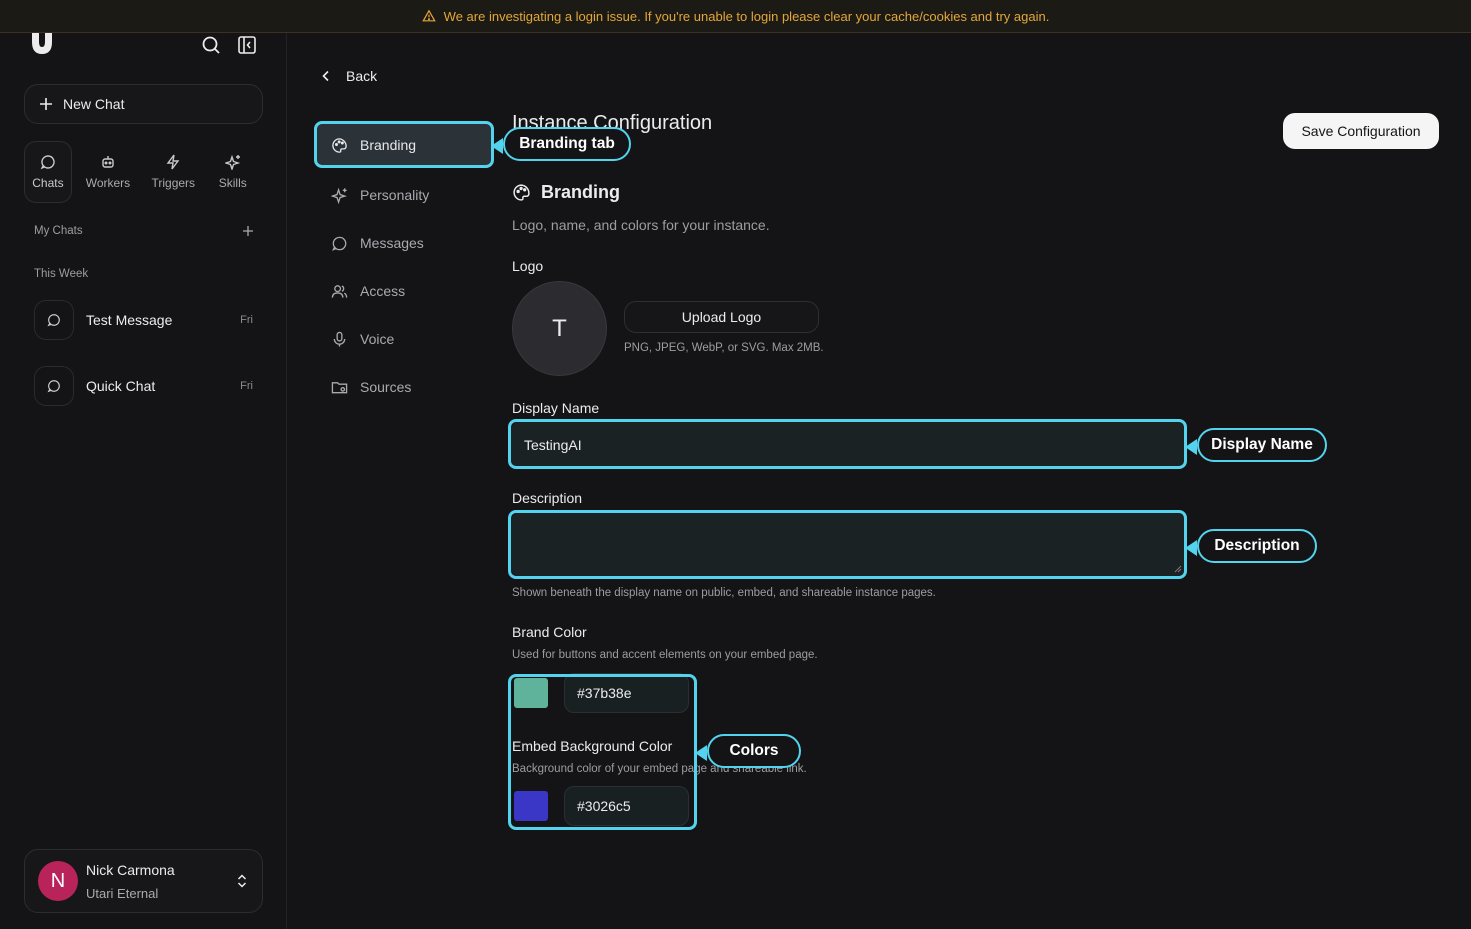  I want to click on app-logo-icon, so click(42, 44).